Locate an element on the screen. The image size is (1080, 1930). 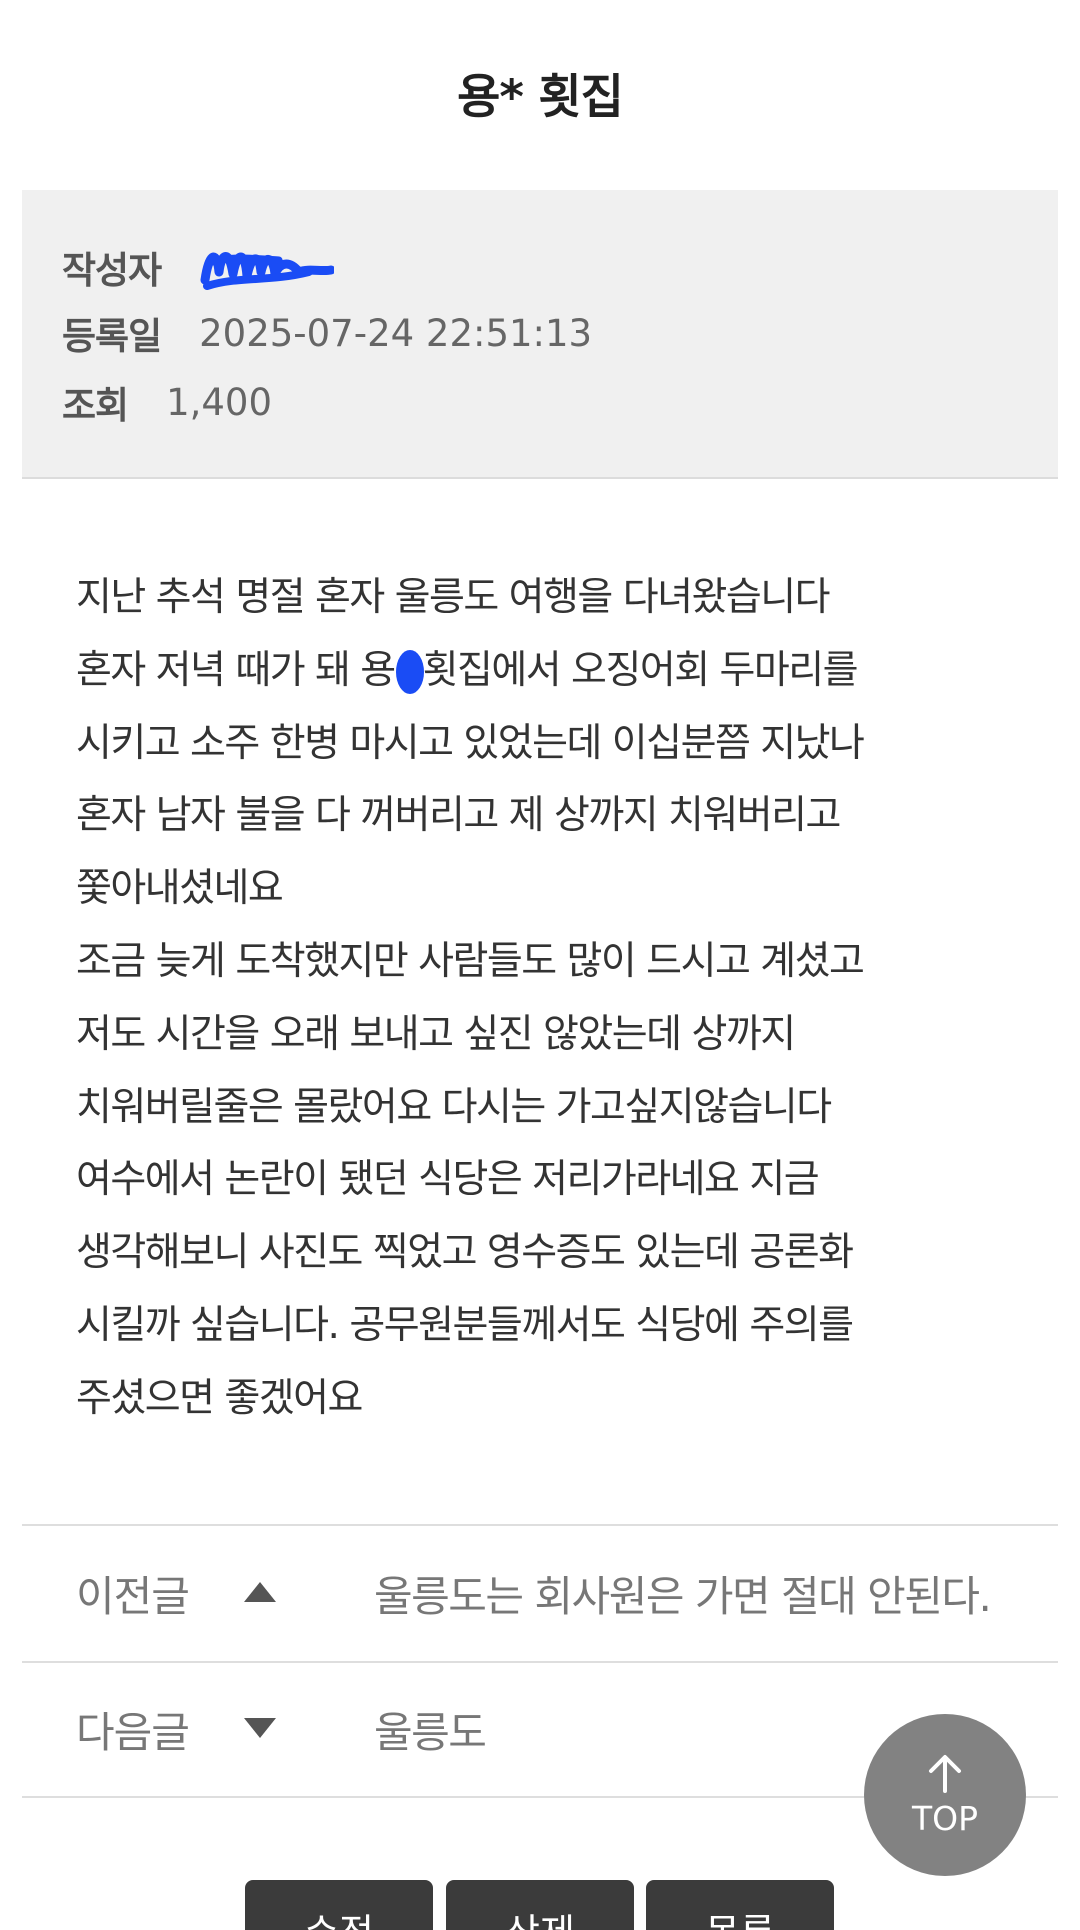
delete-button: 삭제 is located at coordinates (540, 1905).